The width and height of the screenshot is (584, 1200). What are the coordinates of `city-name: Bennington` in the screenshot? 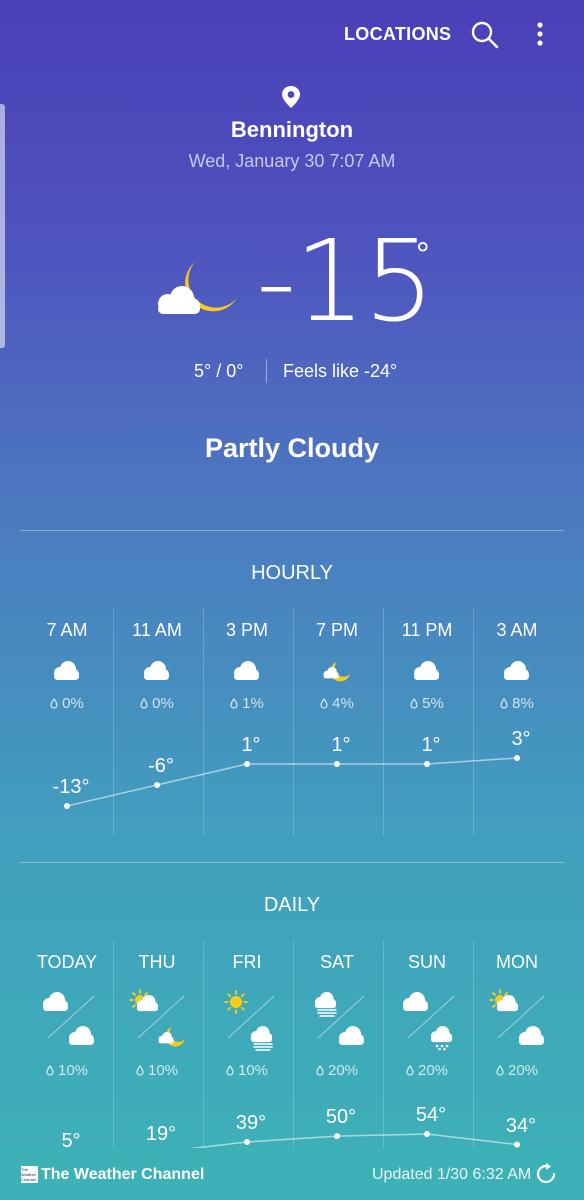 It's located at (292, 129).